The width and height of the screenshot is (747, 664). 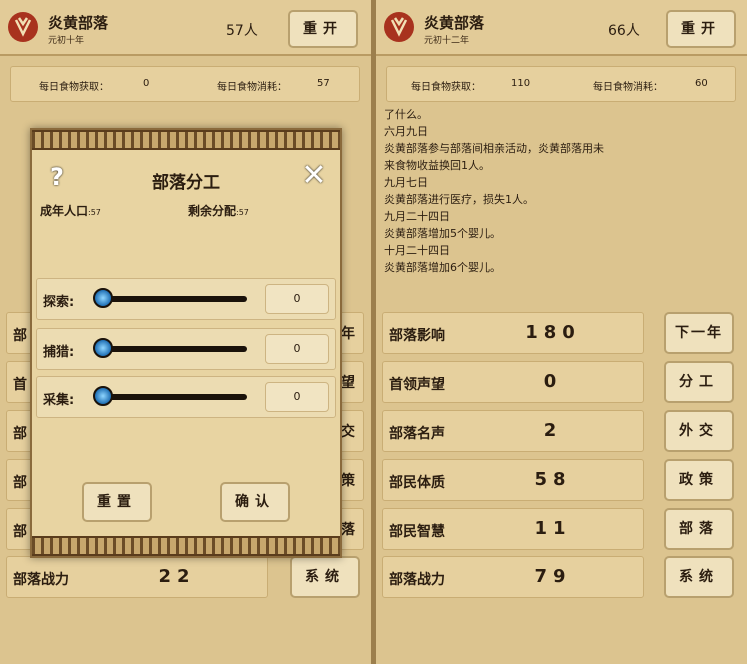 What do you see at coordinates (513, 480) in the screenshot?
I see `stat-row-physique: 部民体质 58` at bounding box center [513, 480].